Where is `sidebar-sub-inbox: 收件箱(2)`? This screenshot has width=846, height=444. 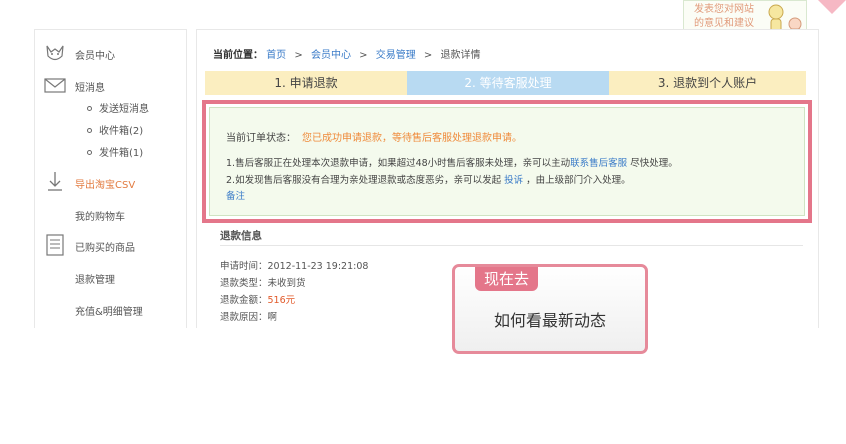
sidebar-sub-inbox: 收件箱(2) is located at coordinates (115, 129).